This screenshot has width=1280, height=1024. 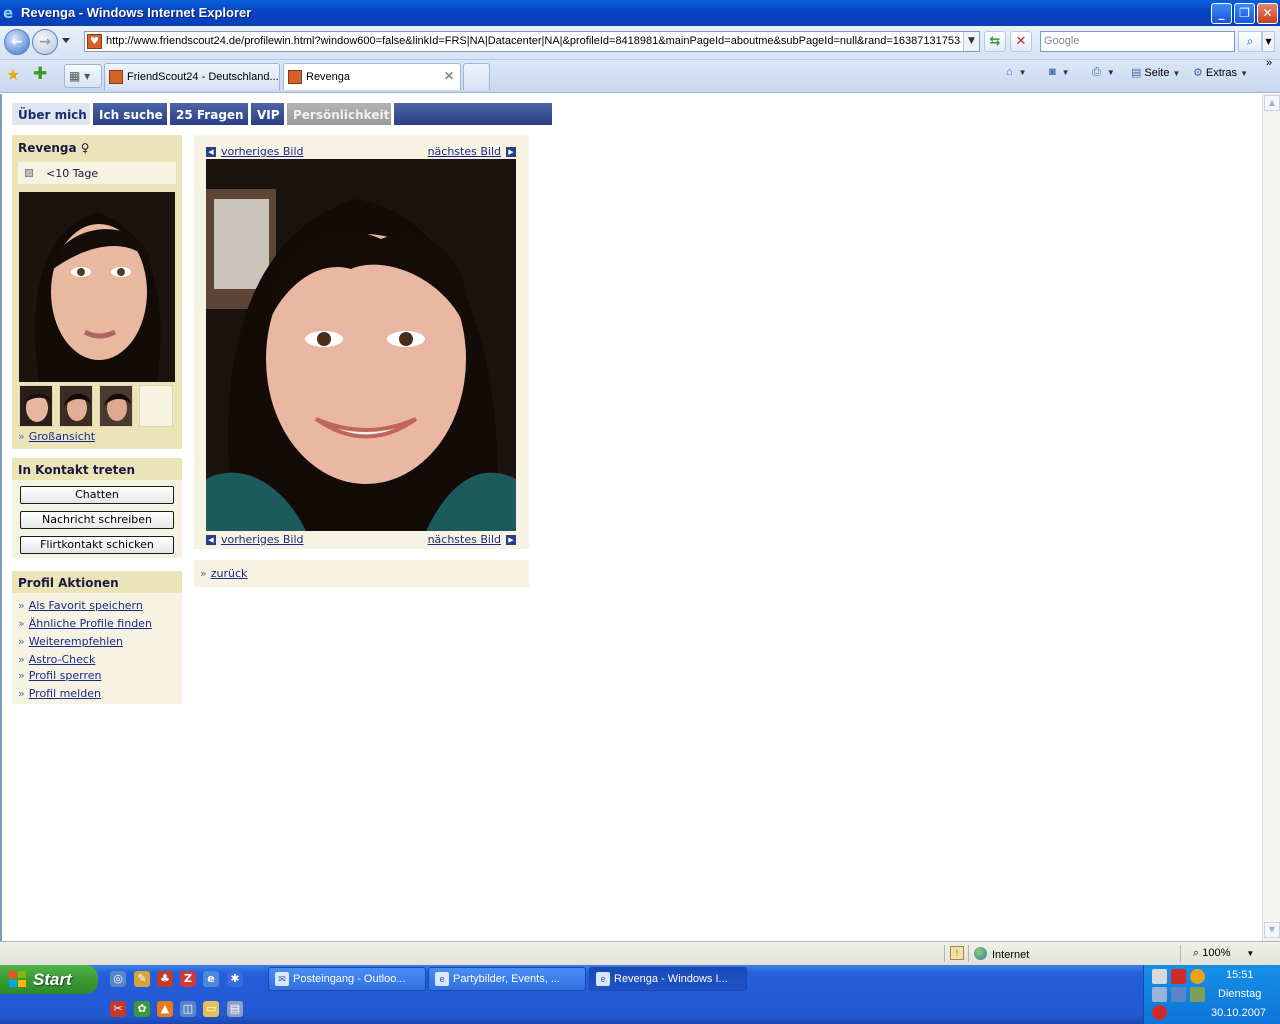 I want to click on tray-sun-icon, so click(x=1197, y=976).